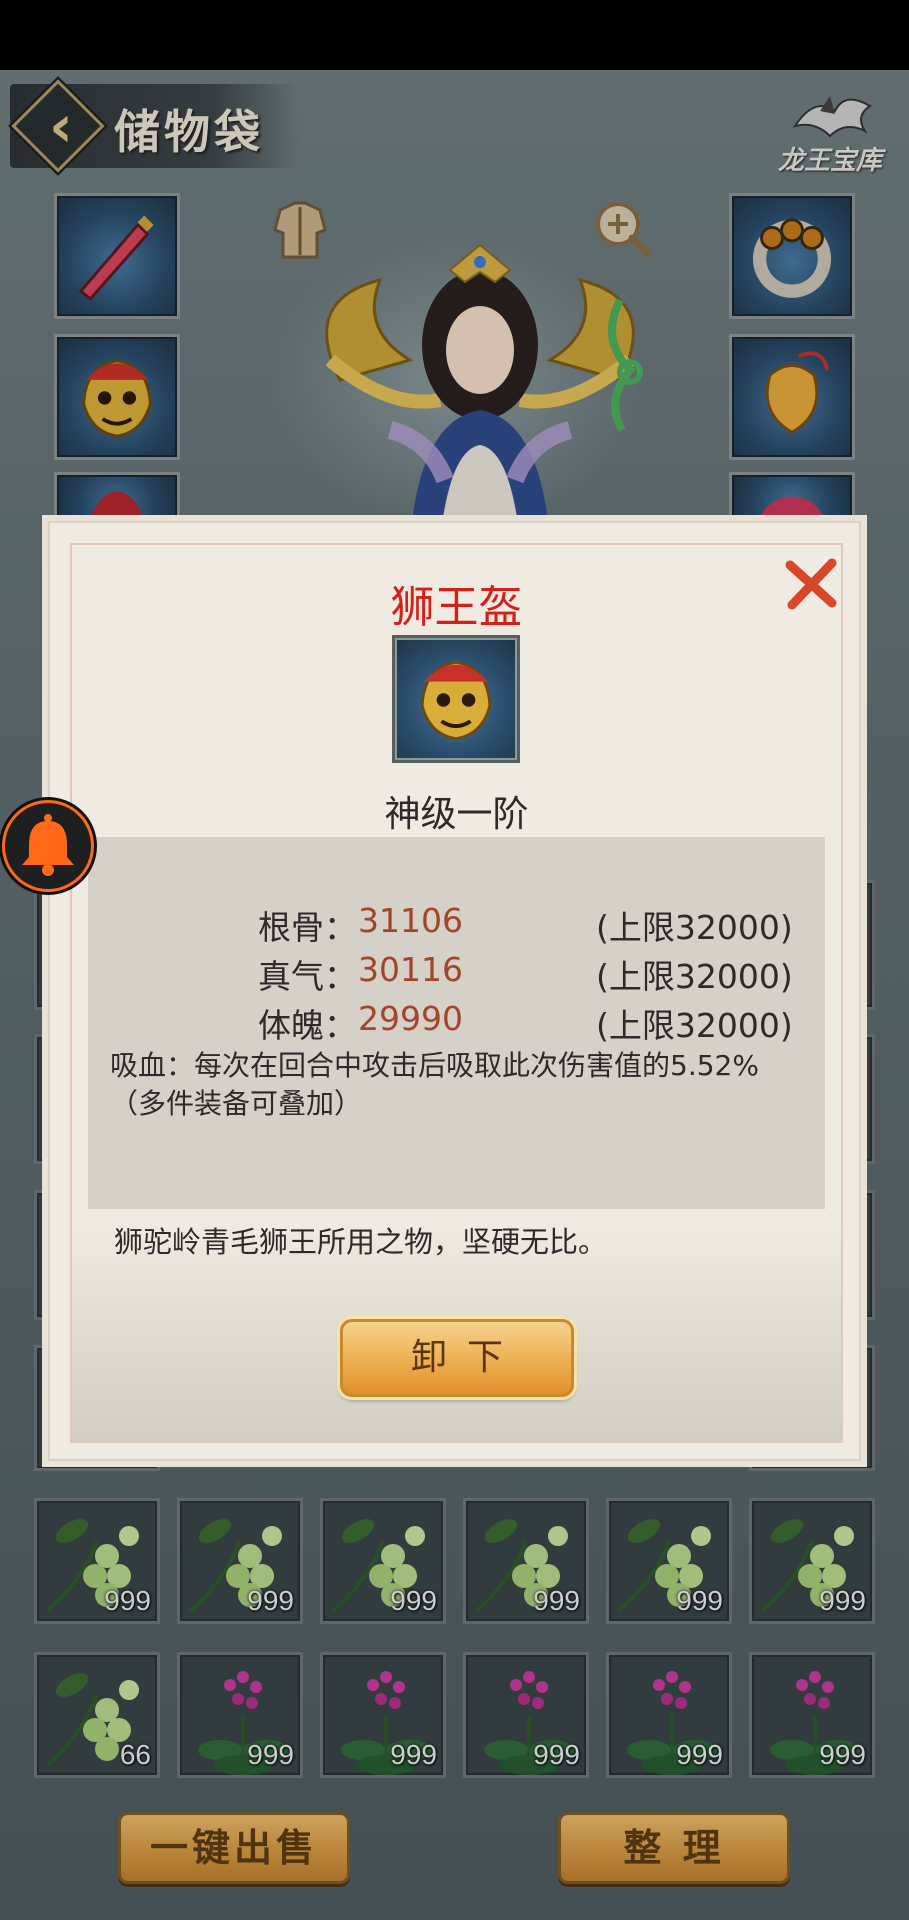  I want to click on close-icon, so click(811, 584).